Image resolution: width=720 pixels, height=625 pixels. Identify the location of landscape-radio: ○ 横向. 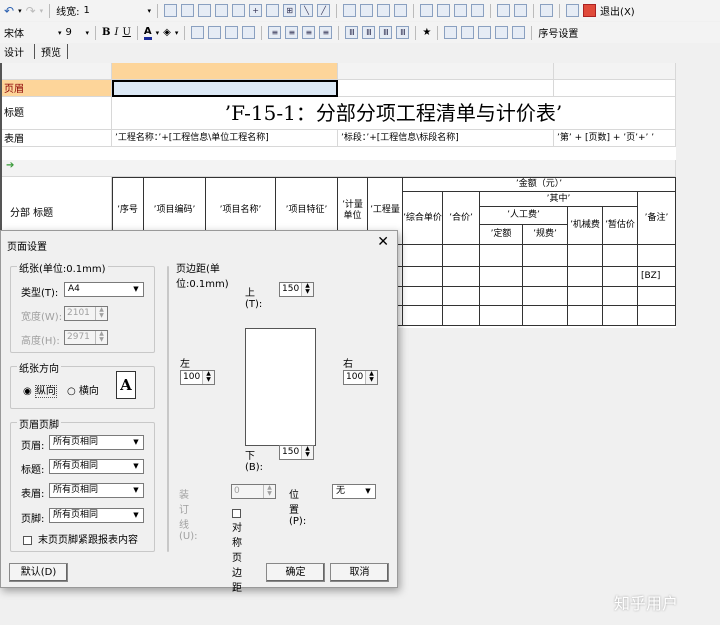
(83, 389).